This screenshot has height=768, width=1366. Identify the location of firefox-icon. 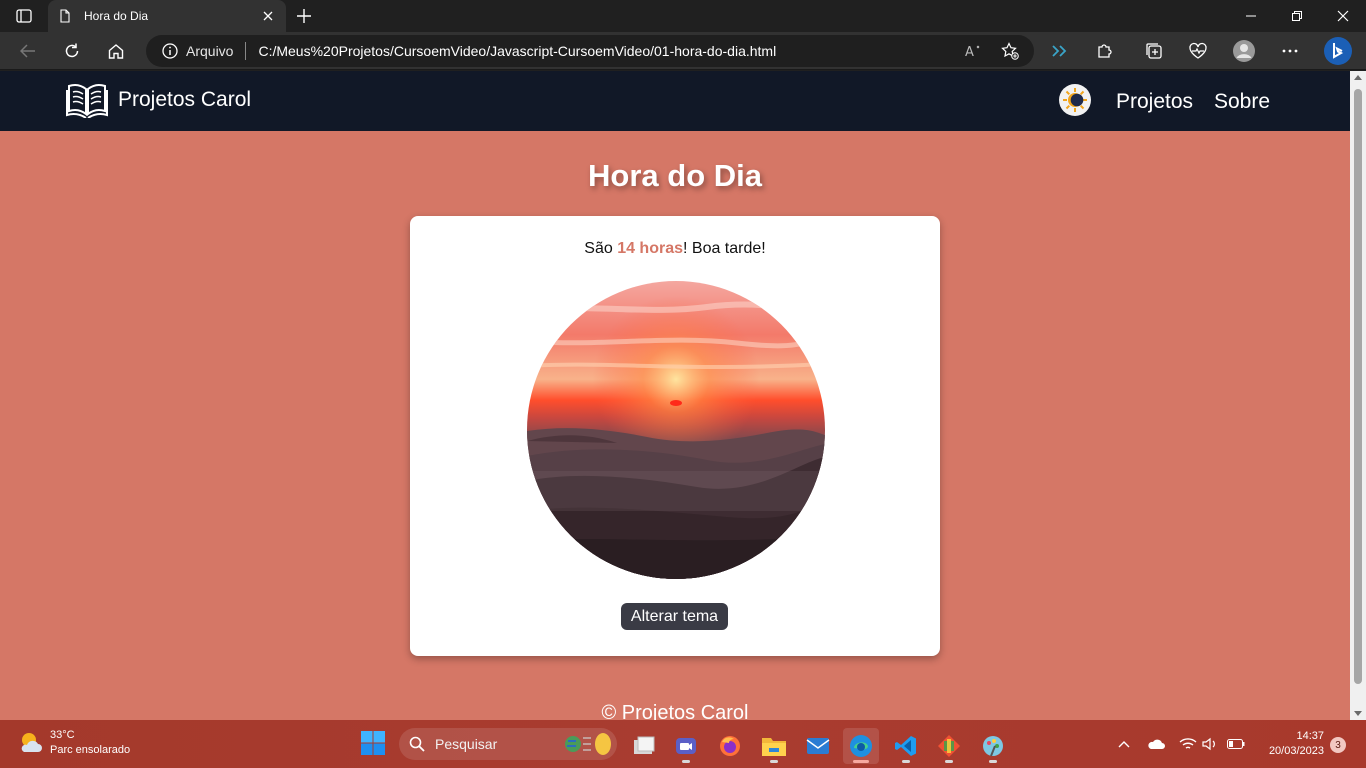
(730, 746).